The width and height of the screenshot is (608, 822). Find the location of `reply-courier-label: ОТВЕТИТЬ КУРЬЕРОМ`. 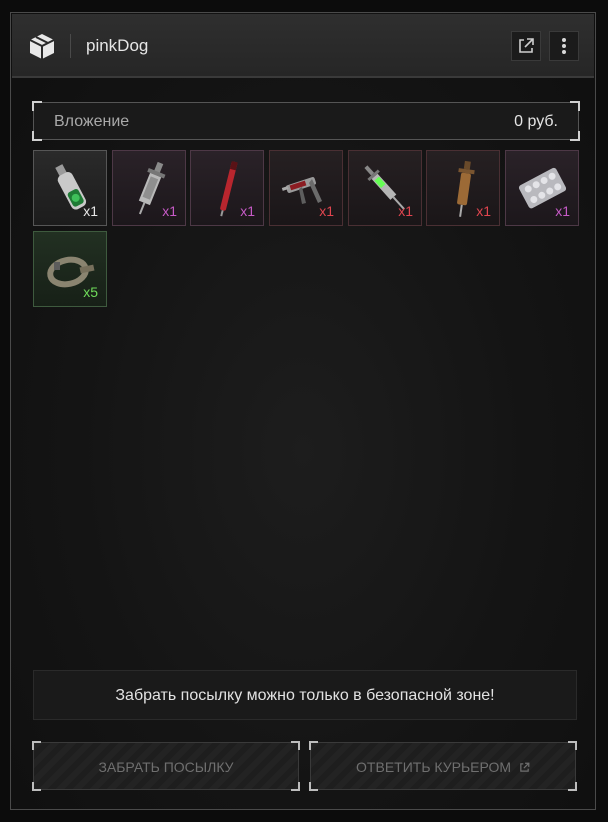

reply-courier-label: ОТВЕТИТЬ КУРЬЕРОМ is located at coordinates (434, 767).